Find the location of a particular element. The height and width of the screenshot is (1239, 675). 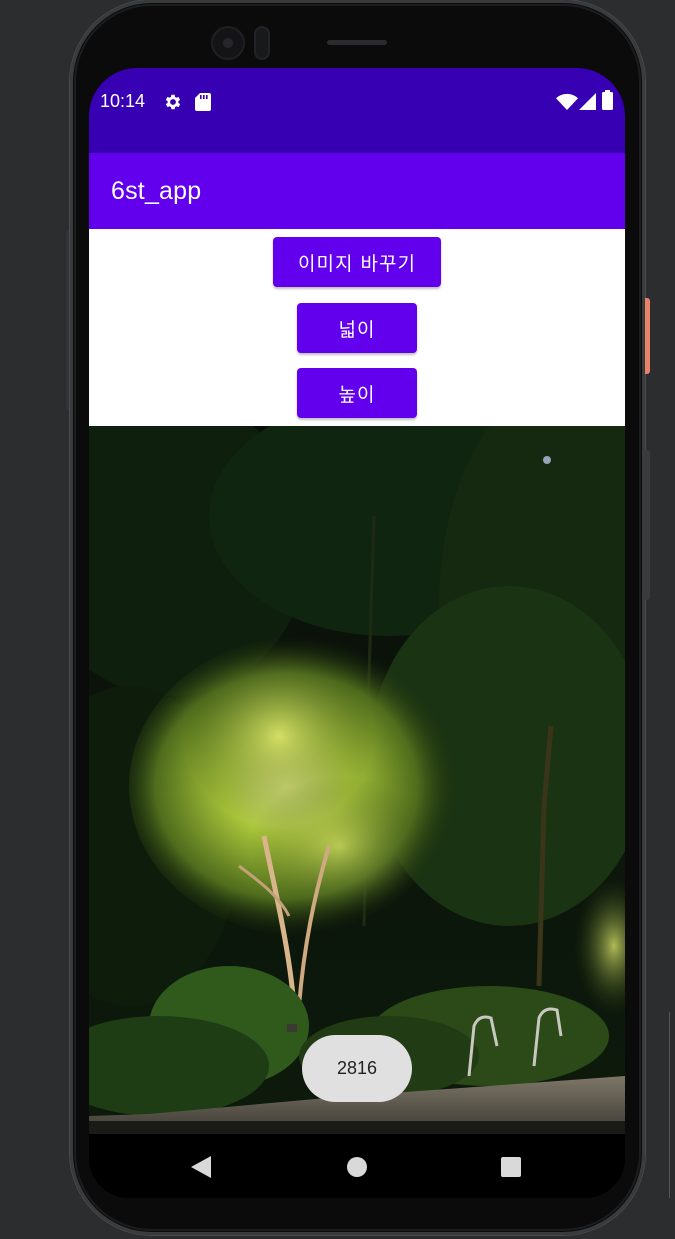

battery-icon is located at coordinates (607, 102).